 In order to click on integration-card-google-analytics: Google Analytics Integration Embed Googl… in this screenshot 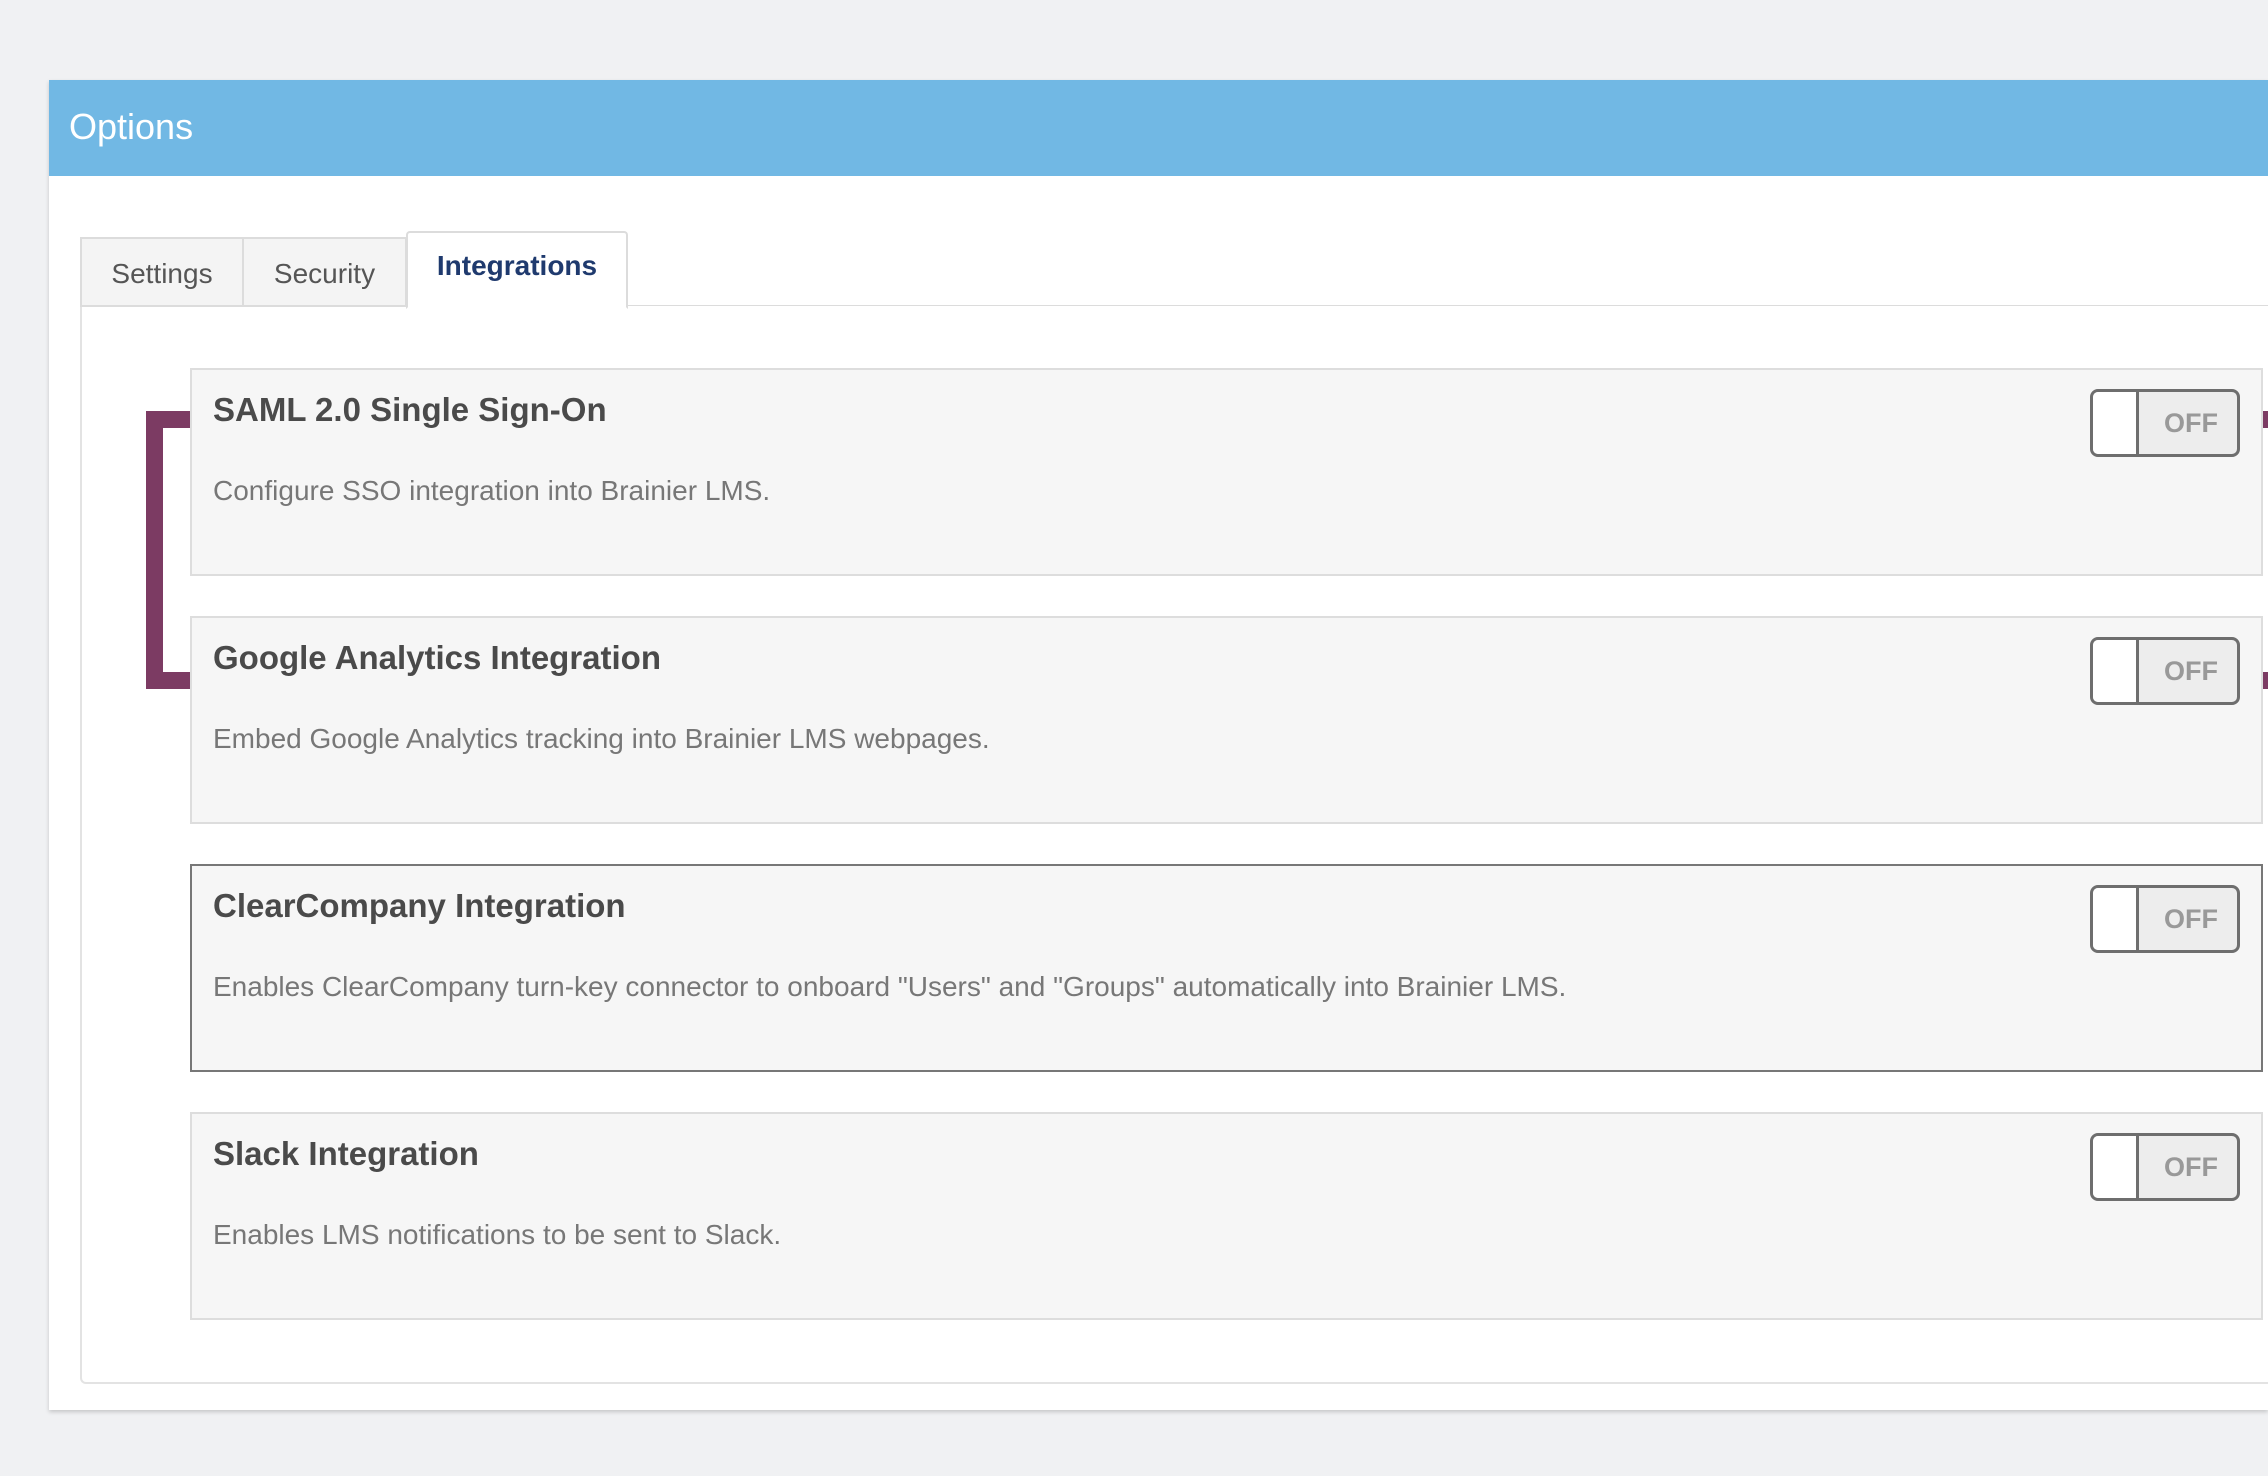, I will do `click(1226, 720)`.